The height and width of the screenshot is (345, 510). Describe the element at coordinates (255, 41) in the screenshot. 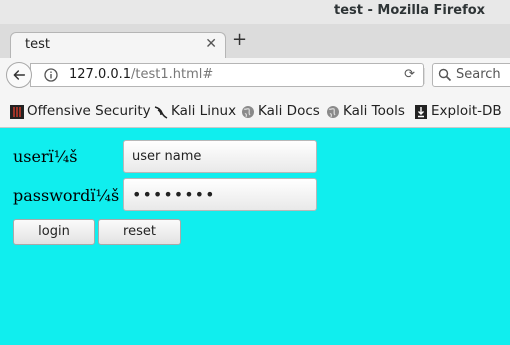

I see `tab-strip: test ✕` at that location.